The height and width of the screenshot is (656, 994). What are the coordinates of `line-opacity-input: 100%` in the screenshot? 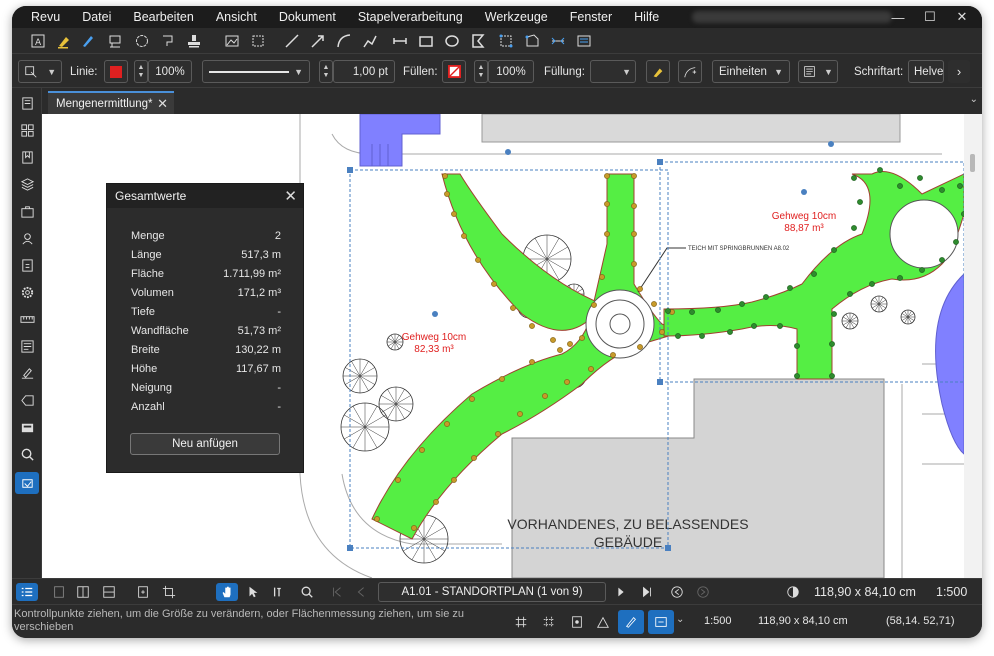 It's located at (170, 71).